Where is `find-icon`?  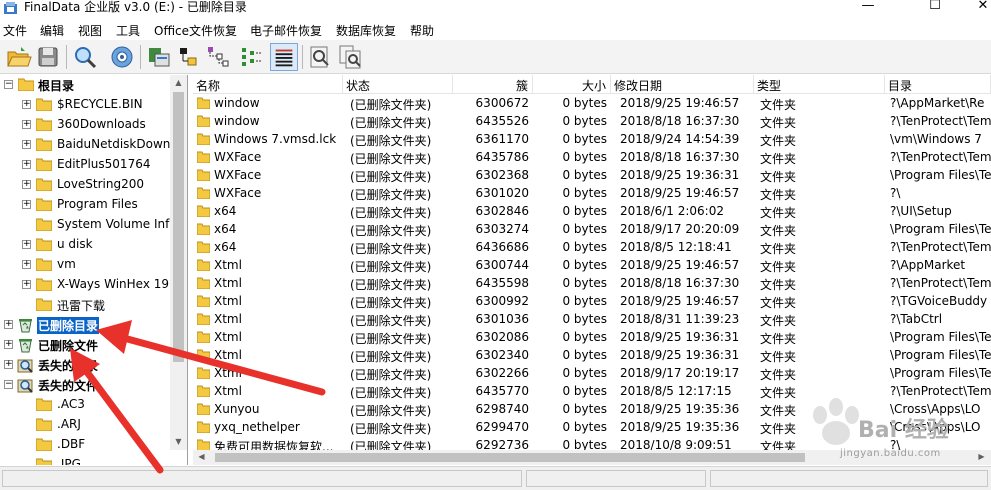
find-icon is located at coordinates (320, 57).